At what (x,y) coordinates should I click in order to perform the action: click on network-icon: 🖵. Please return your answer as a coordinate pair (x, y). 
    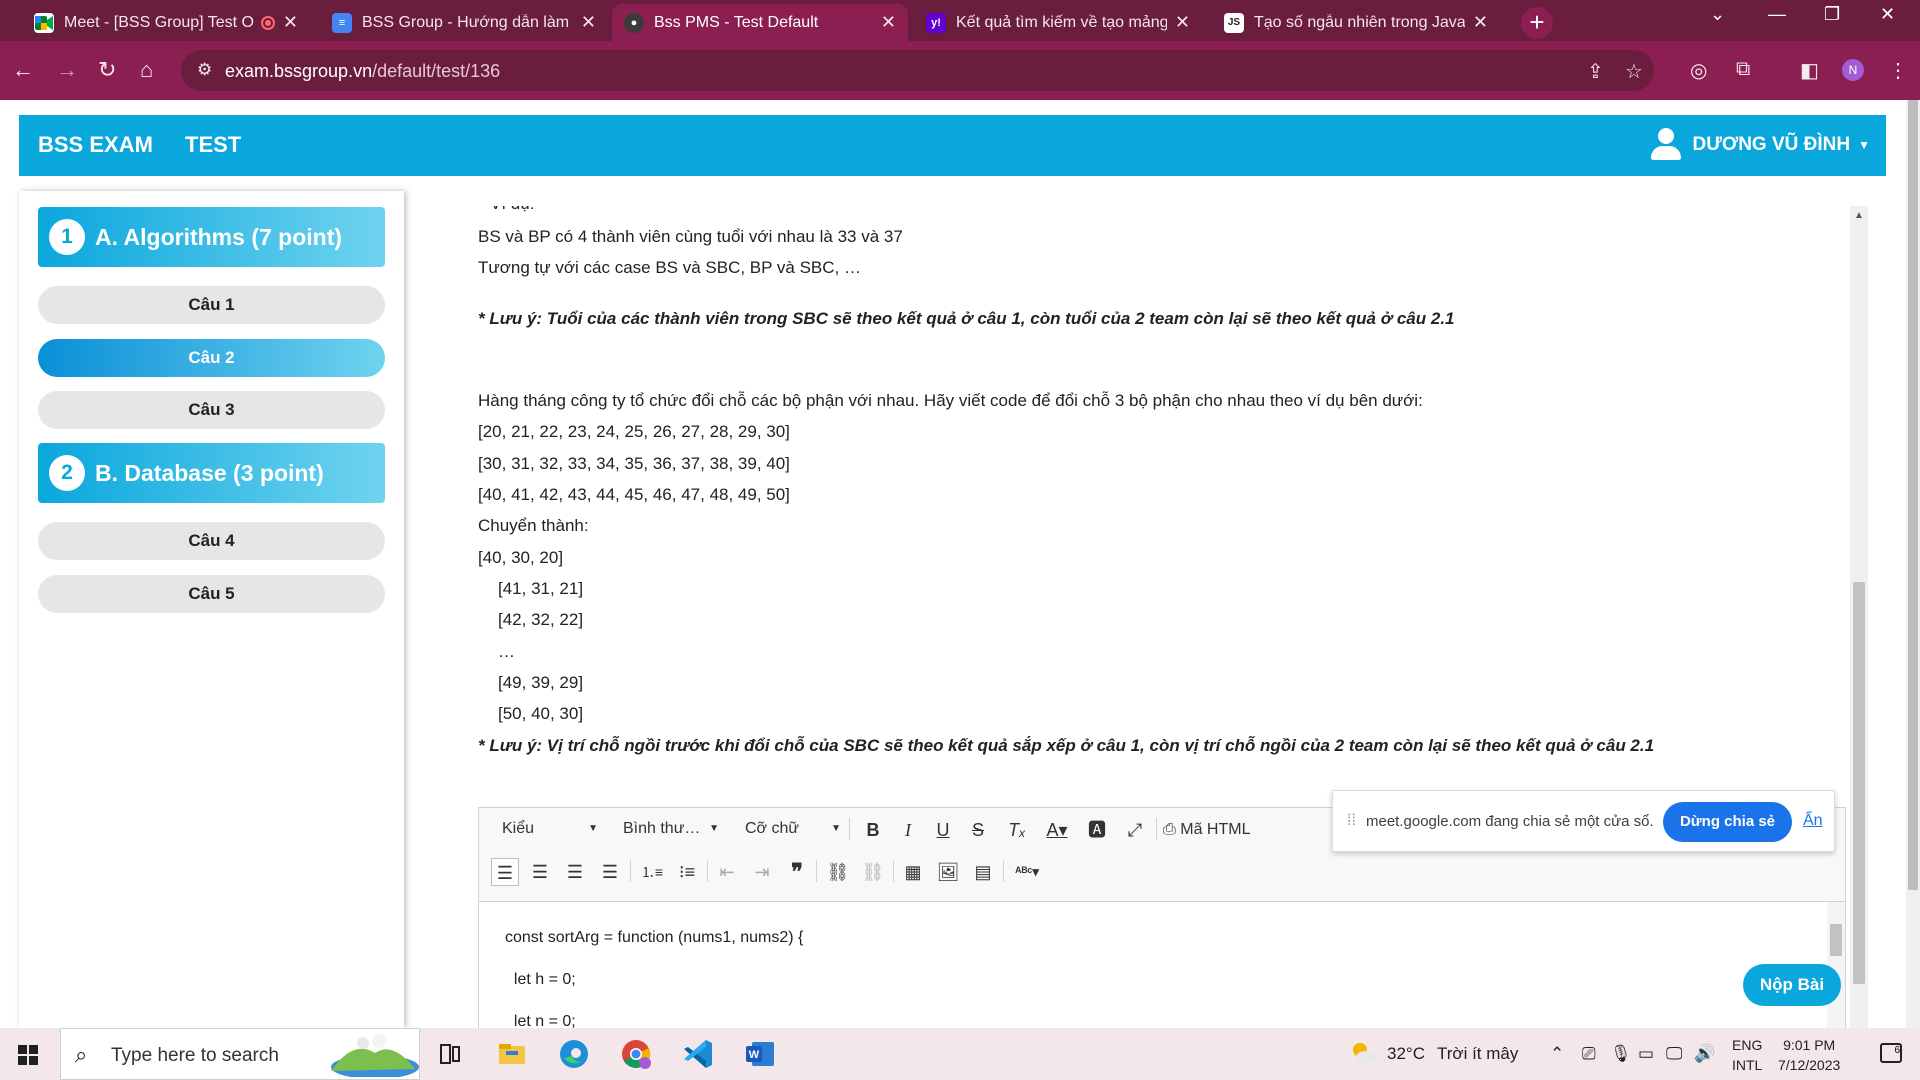
    Looking at the image, I should click on (1674, 1054).